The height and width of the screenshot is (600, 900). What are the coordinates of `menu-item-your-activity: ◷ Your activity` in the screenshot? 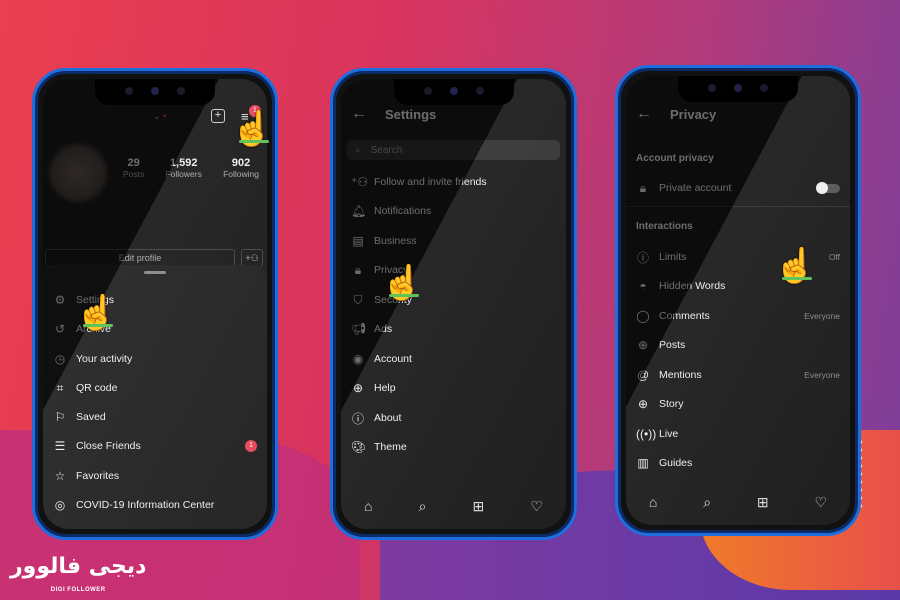 It's located at (155, 359).